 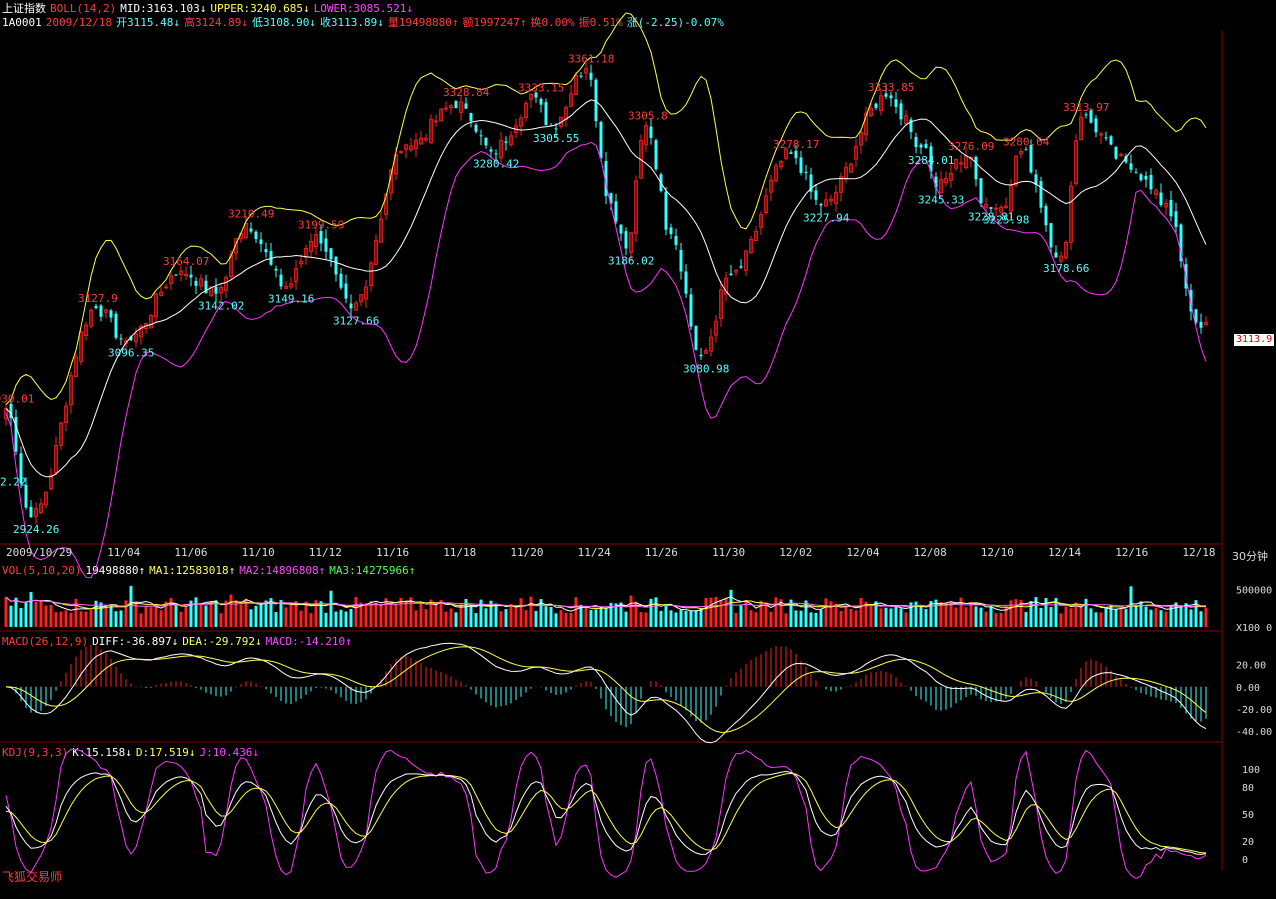 What do you see at coordinates (931, 160) in the screenshot?
I see `price-extreme-label: 3284.01` at bounding box center [931, 160].